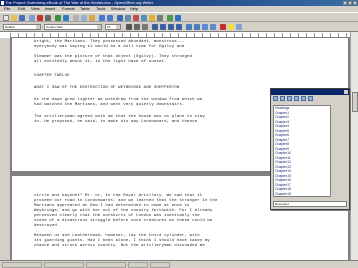  Describe the element at coordinates (102, 18) in the screenshot. I see `undo-icon` at that location.